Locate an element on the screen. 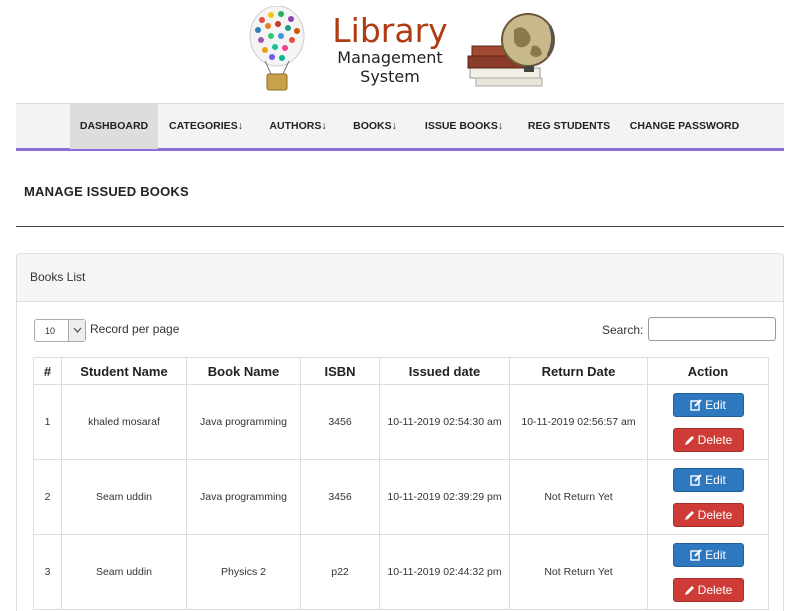 This screenshot has height=611, width=797. cell-issued-date: 10-11-2019 02:44:32 pm is located at coordinates (444, 572).